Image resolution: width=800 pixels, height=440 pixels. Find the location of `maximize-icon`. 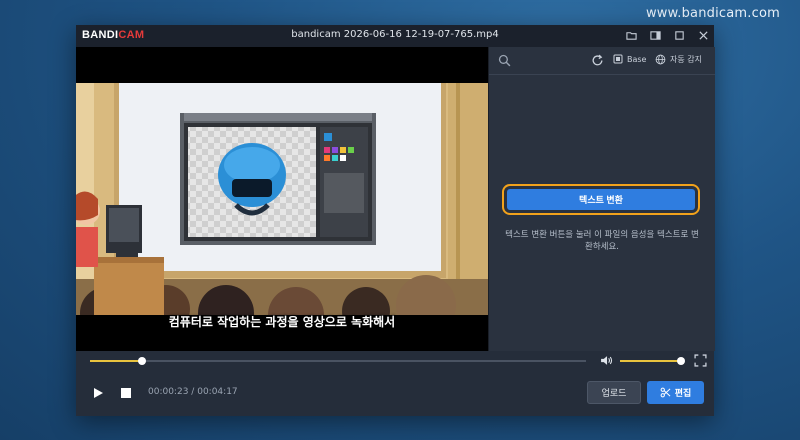

maximize-icon is located at coordinates (679, 35).